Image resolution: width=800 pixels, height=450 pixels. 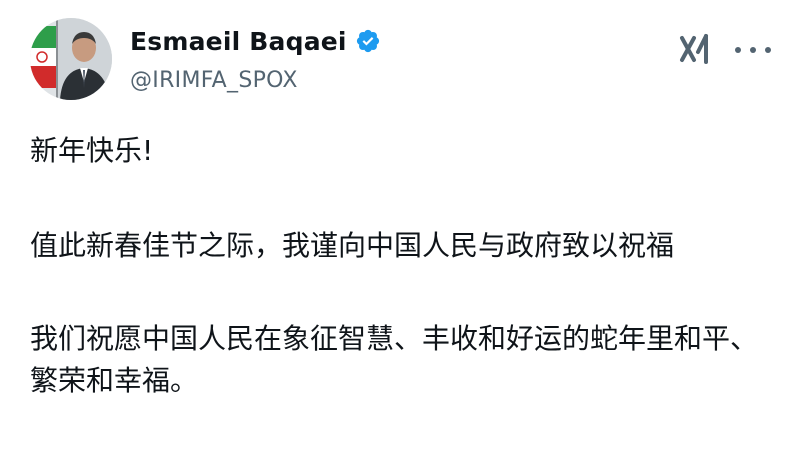 What do you see at coordinates (695, 49) in the screenshot?
I see `grok-icon` at bounding box center [695, 49].